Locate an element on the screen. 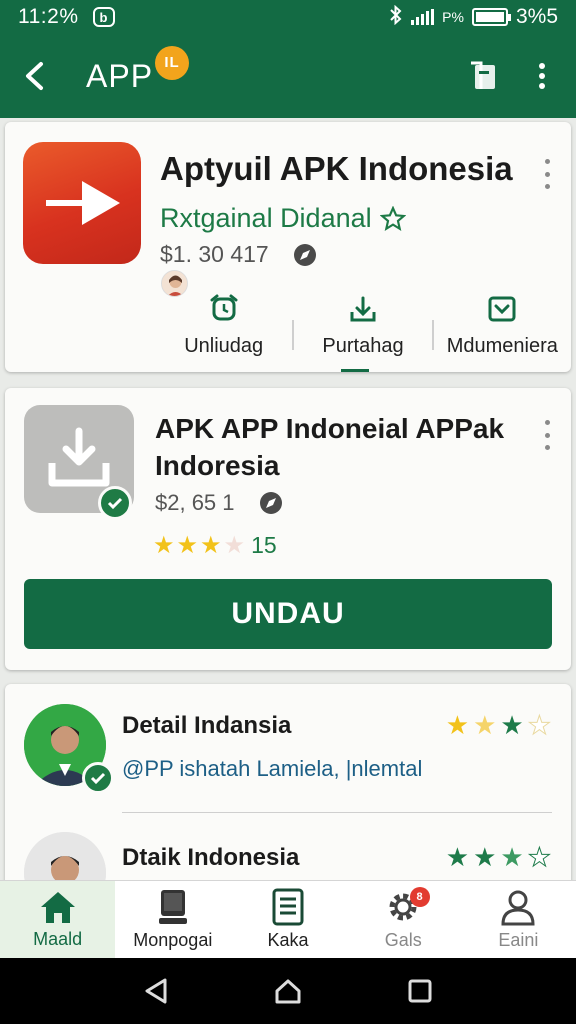 This screenshot has height=1024, width=576. battery-icon is located at coordinates (491, 17).